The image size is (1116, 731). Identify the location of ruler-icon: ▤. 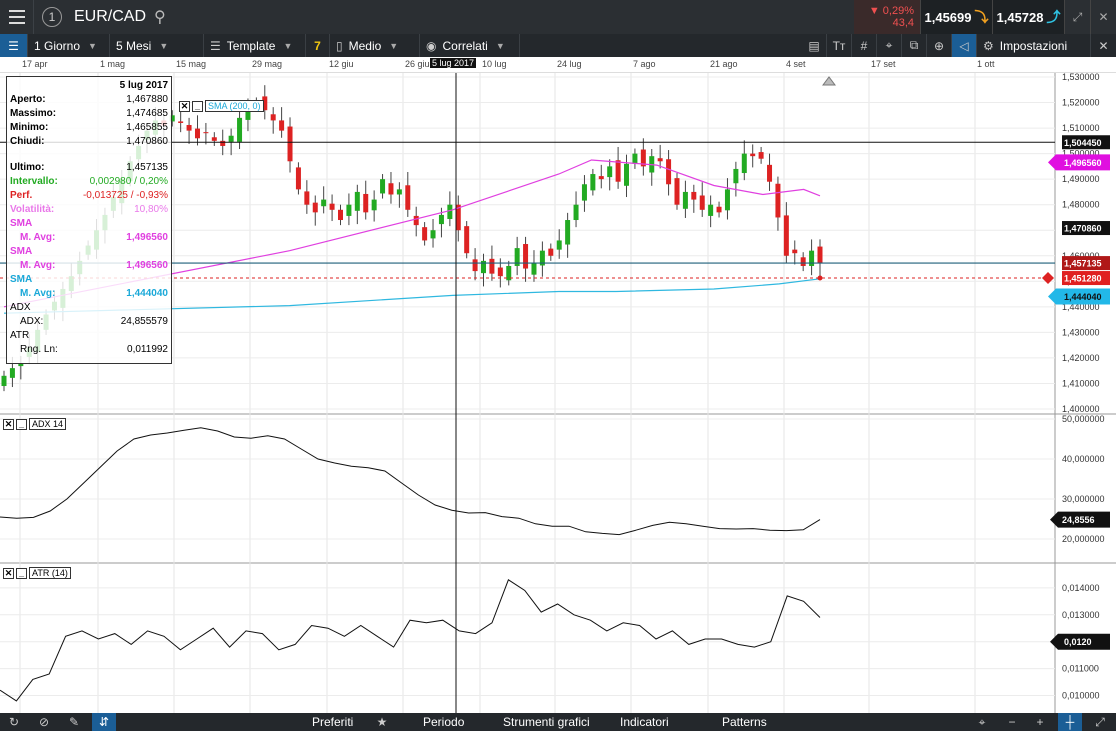
(814, 45).